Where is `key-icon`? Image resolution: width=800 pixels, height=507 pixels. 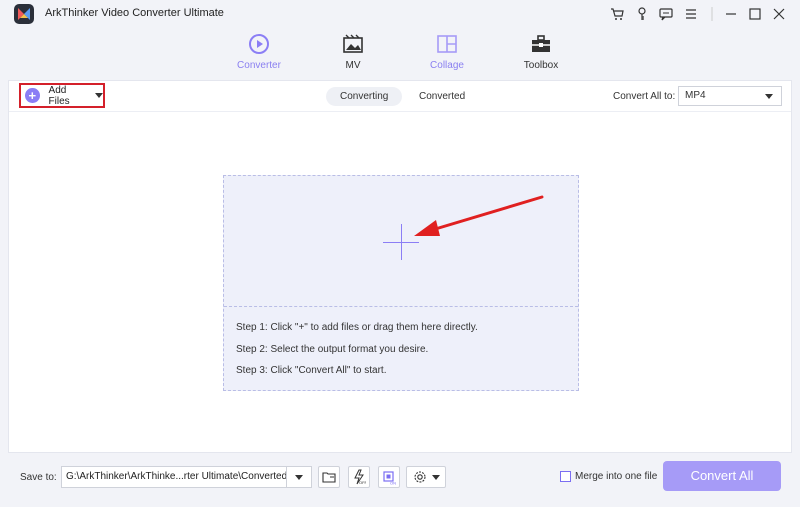
key-icon is located at coordinates (642, 14).